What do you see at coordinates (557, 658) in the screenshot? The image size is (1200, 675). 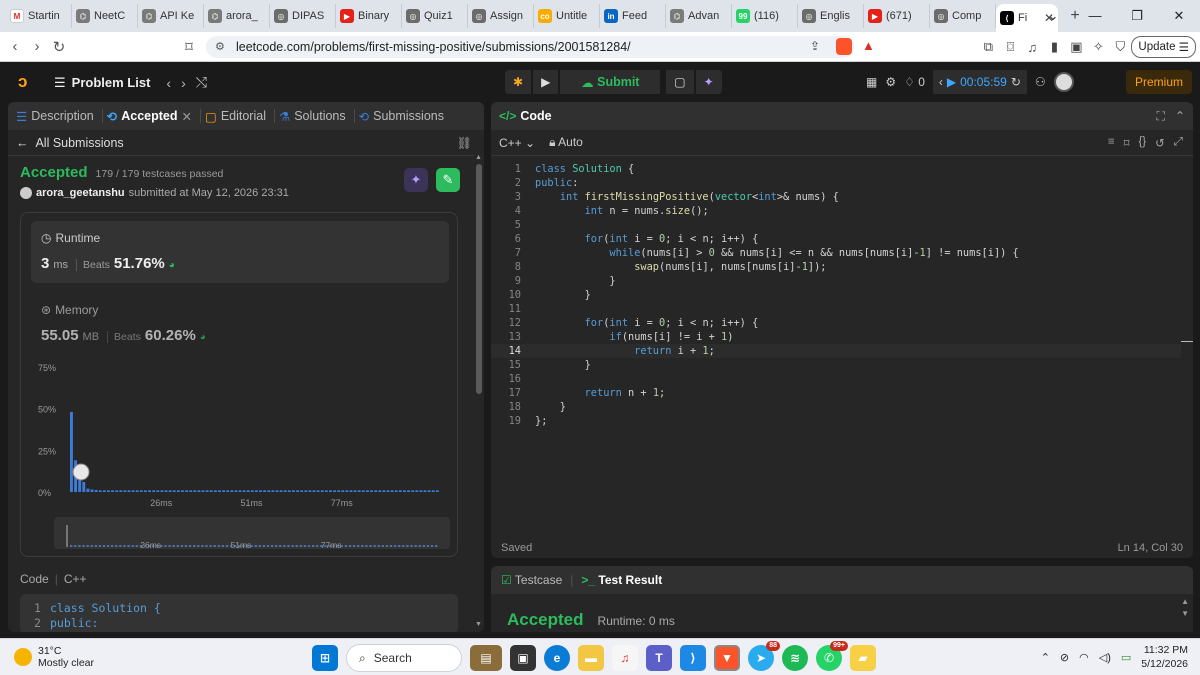 I see `edge-icon: e` at bounding box center [557, 658].